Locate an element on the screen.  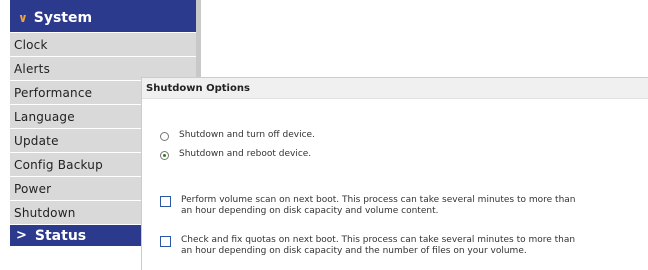
volume-scan-checkbox is located at coordinates (165, 201).